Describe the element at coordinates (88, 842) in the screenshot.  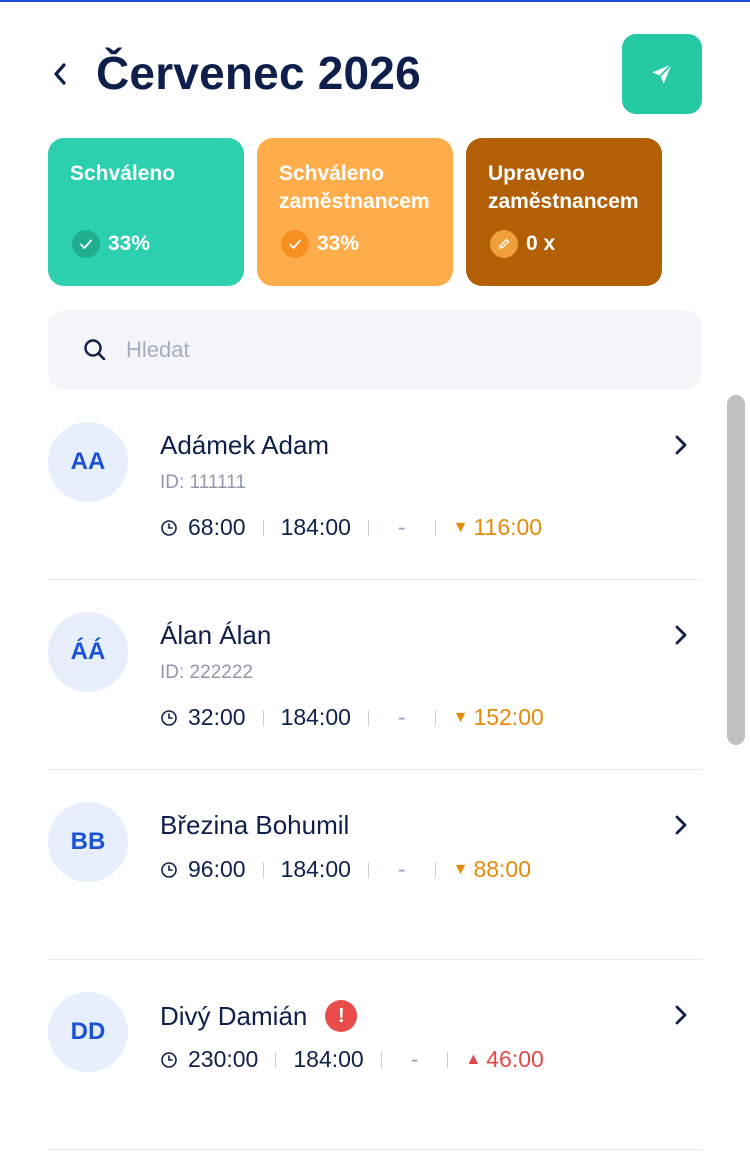
I see `avatar: BB` at that location.